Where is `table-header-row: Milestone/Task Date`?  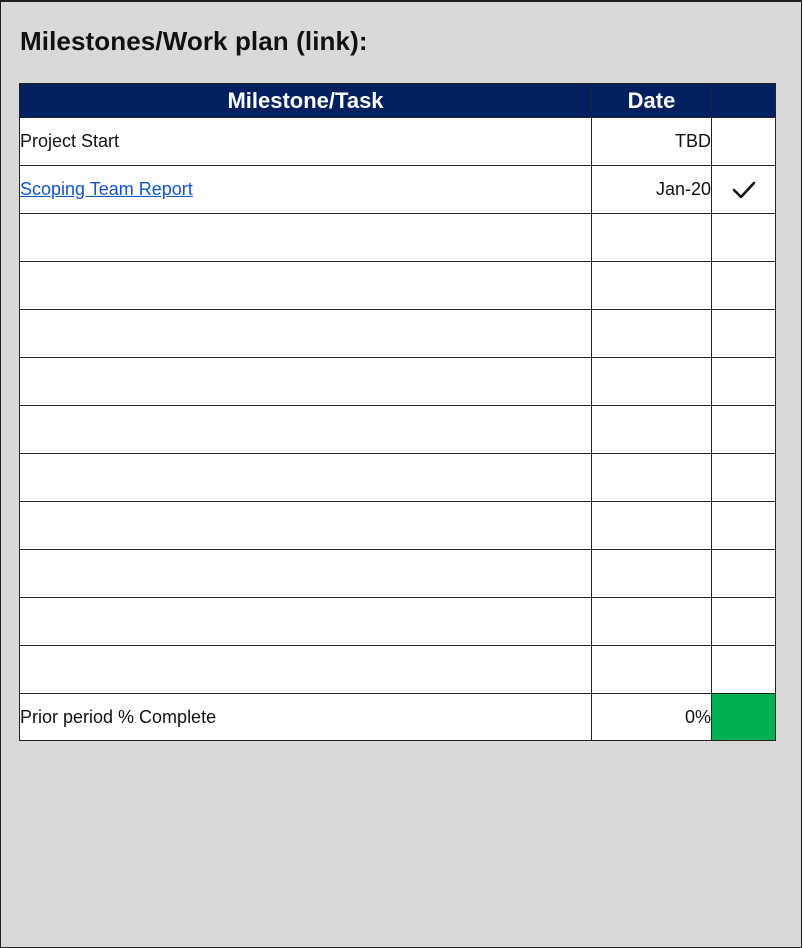 table-header-row: Milestone/Task Date is located at coordinates (397, 100).